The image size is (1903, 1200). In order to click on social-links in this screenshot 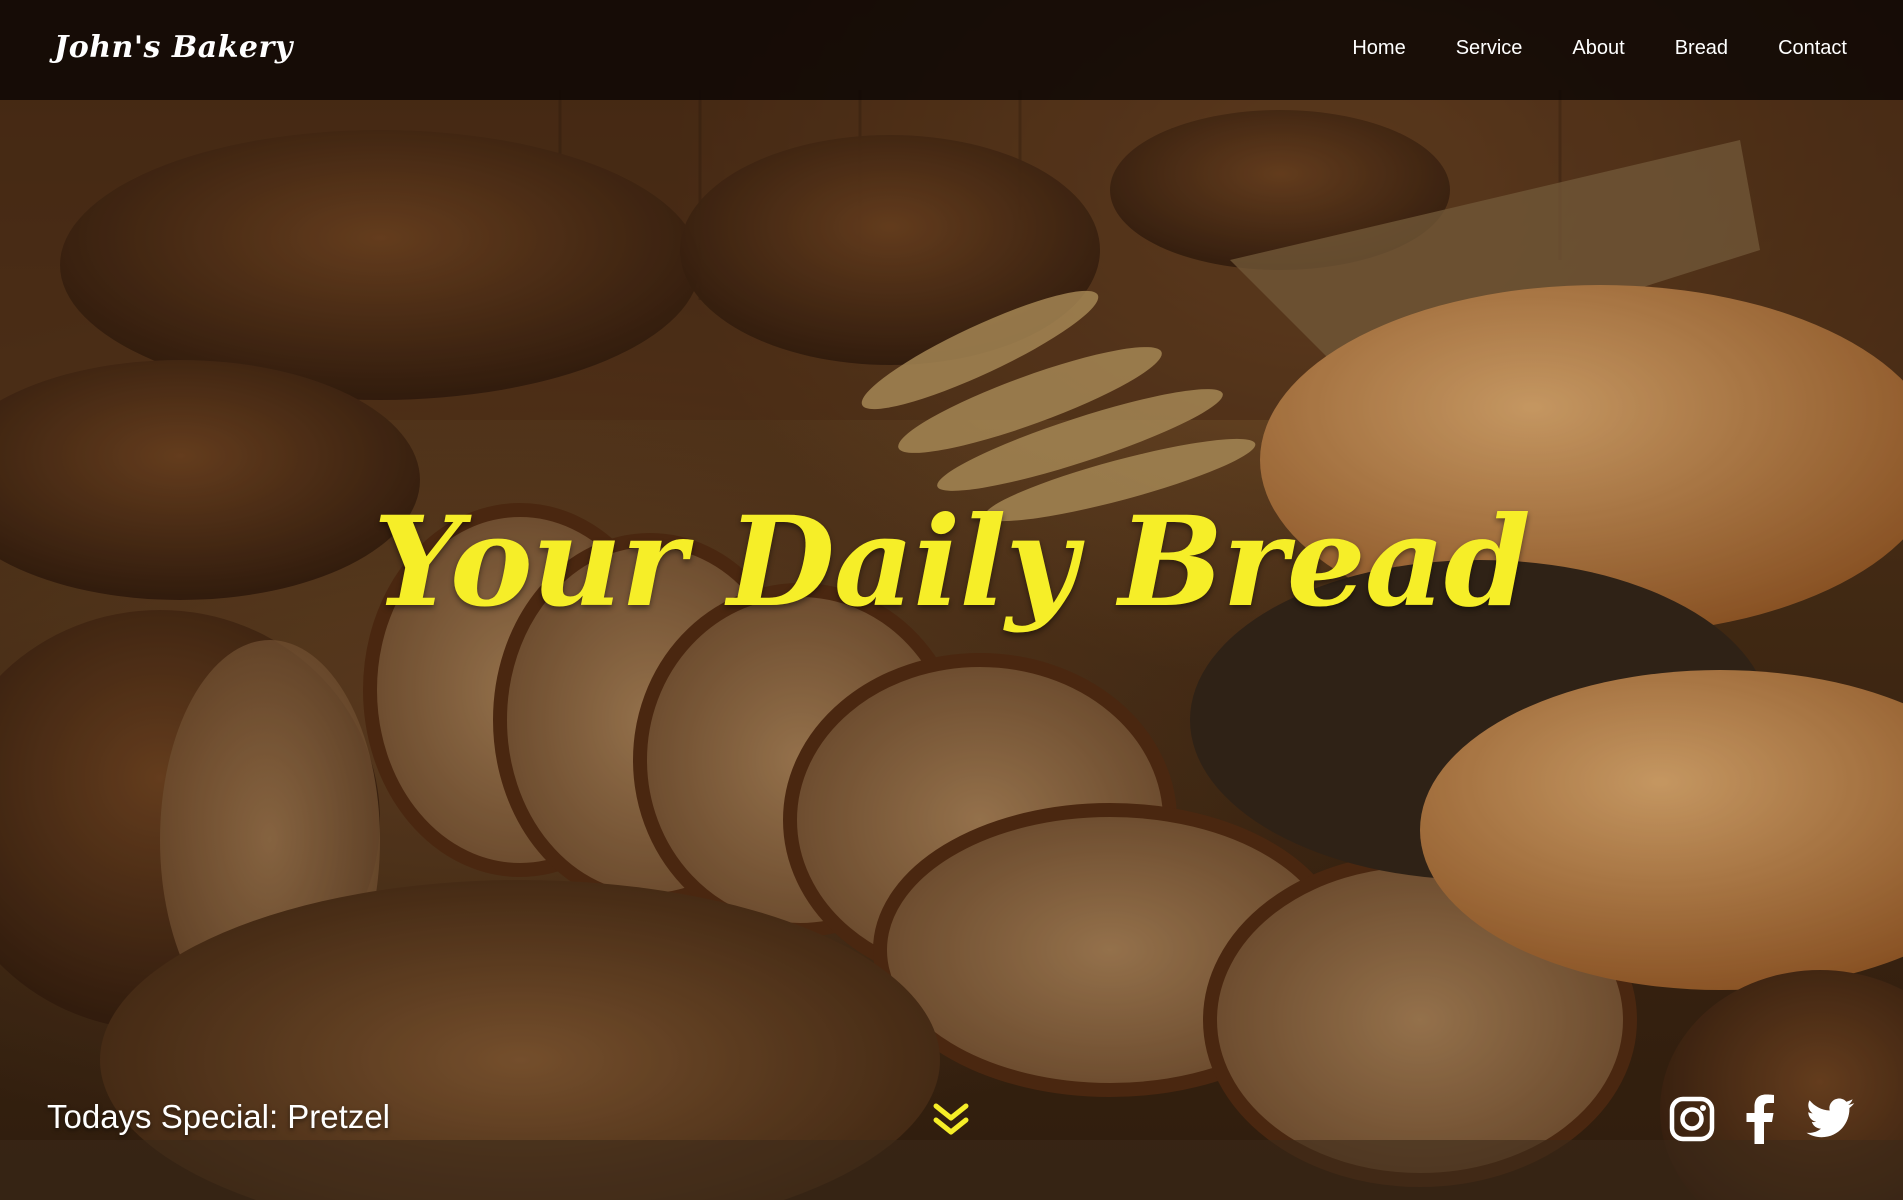, I will do `click(1762, 1121)`.